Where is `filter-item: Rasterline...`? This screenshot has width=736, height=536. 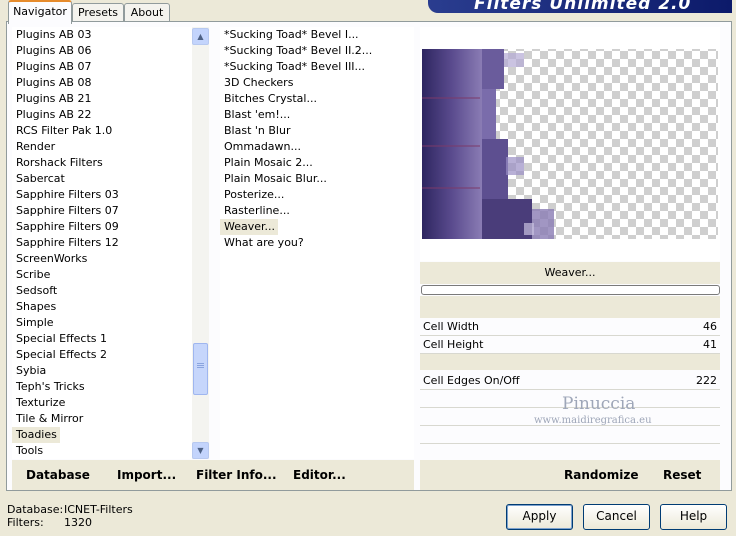
filter-item: Rasterline... is located at coordinates (317, 211).